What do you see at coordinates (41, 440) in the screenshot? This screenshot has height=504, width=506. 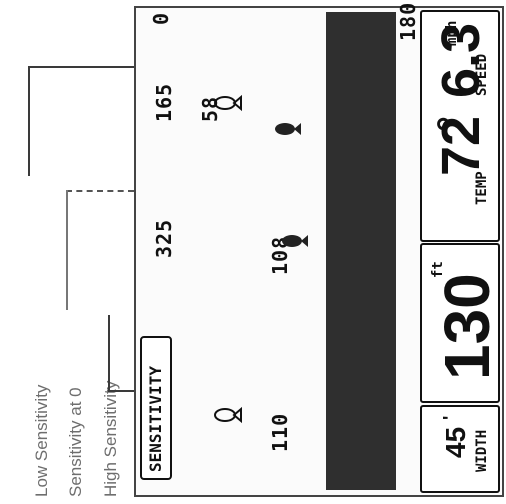 I see `low-sensitivity-label: Low Sensitivity` at bounding box center [41, 440].